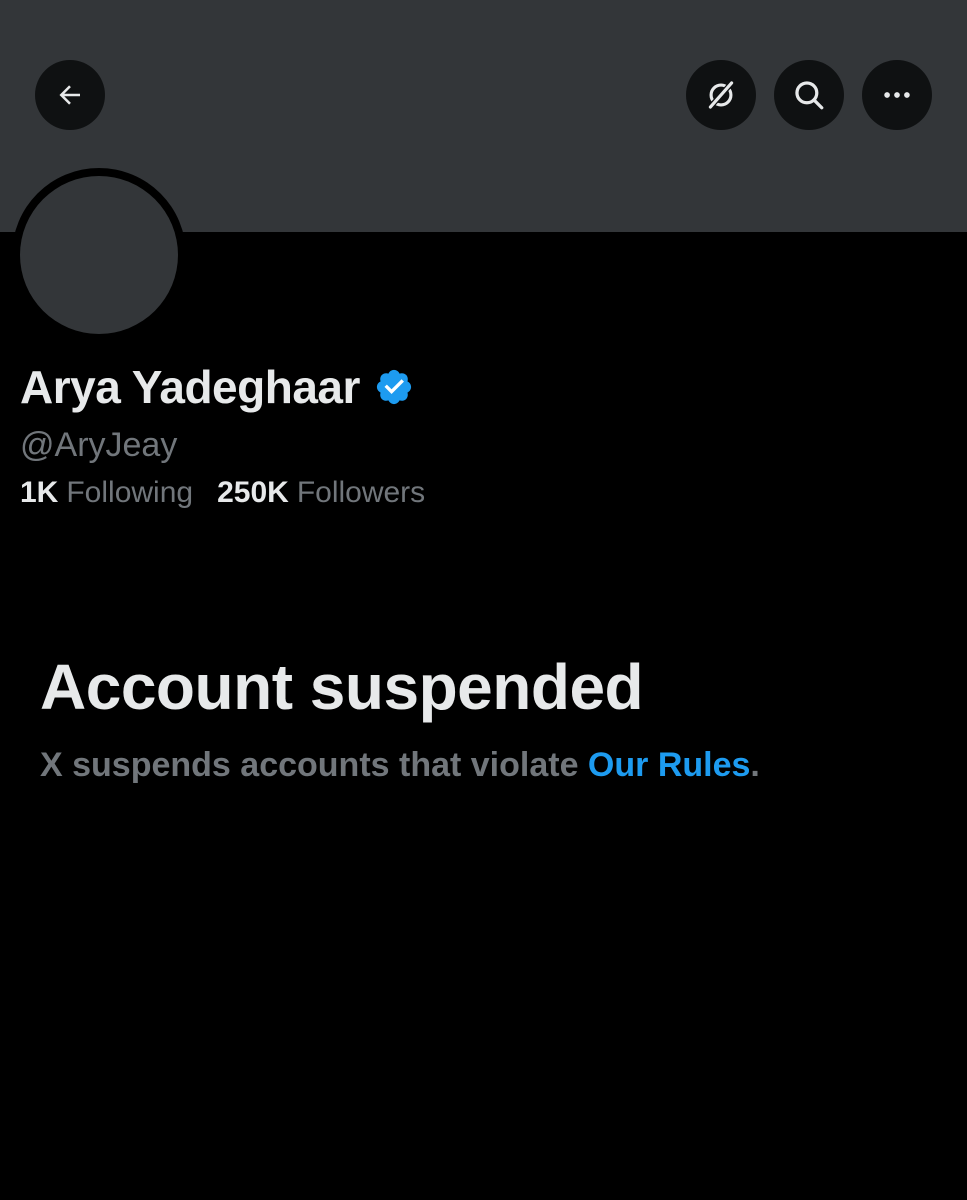  What do you see at coordinates (130, 492) in the screenshot?
I see `following-label: Following` at bounding box center [130, 492].